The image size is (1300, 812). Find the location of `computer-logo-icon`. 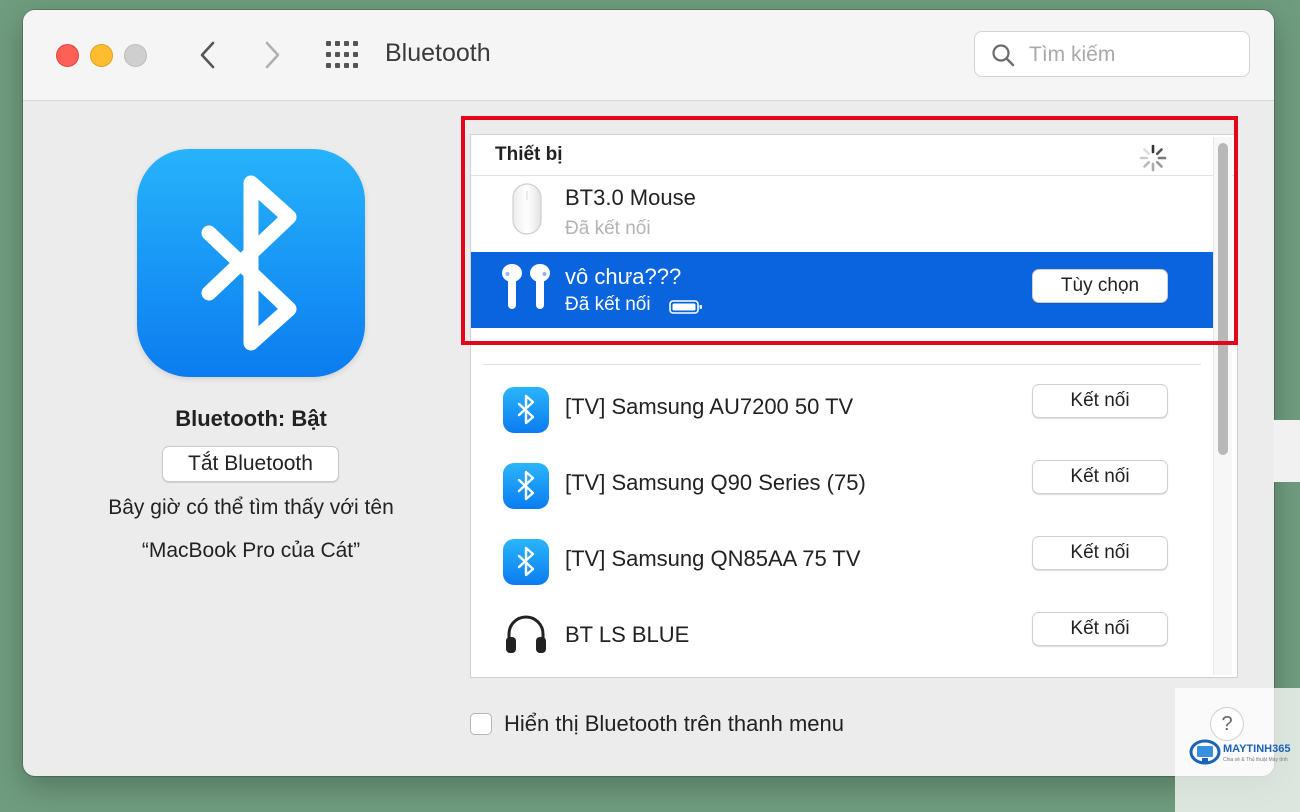

computer-logo-icon is located at coordinates (1205, 752).